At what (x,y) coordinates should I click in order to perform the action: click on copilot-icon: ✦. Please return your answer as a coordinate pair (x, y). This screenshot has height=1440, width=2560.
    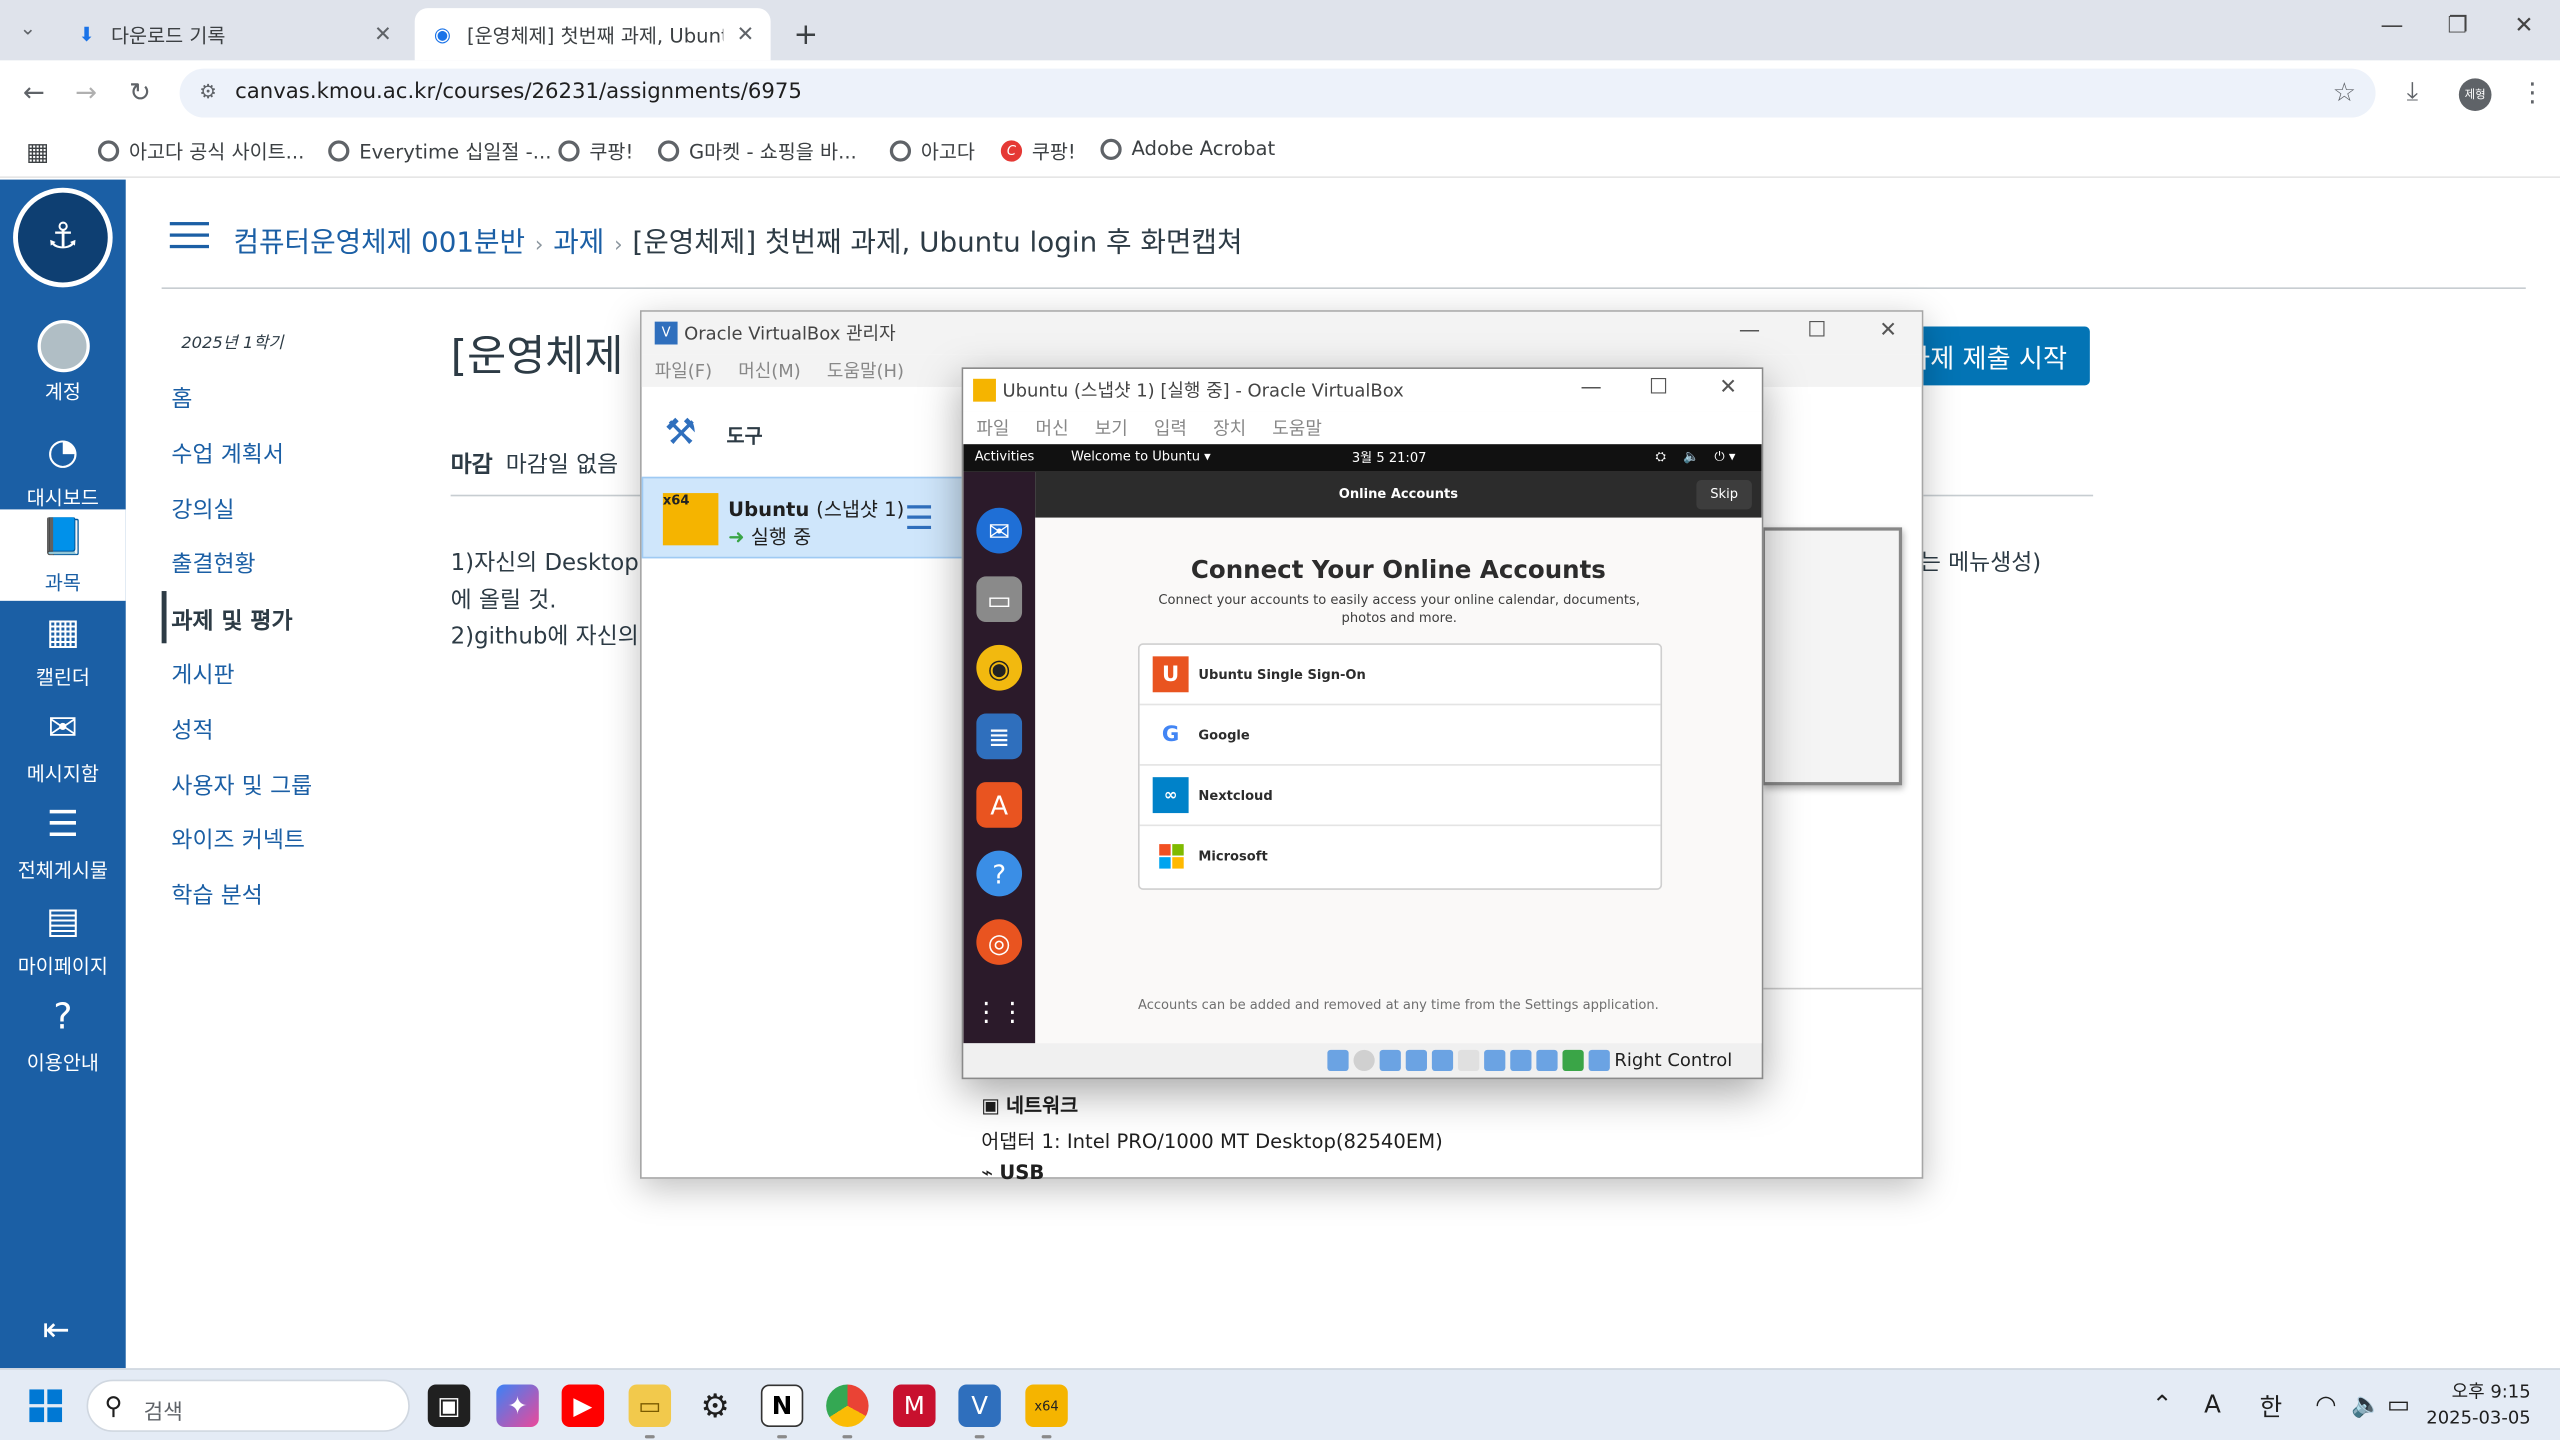
    Looking at the image, I should click on (517, 1405).